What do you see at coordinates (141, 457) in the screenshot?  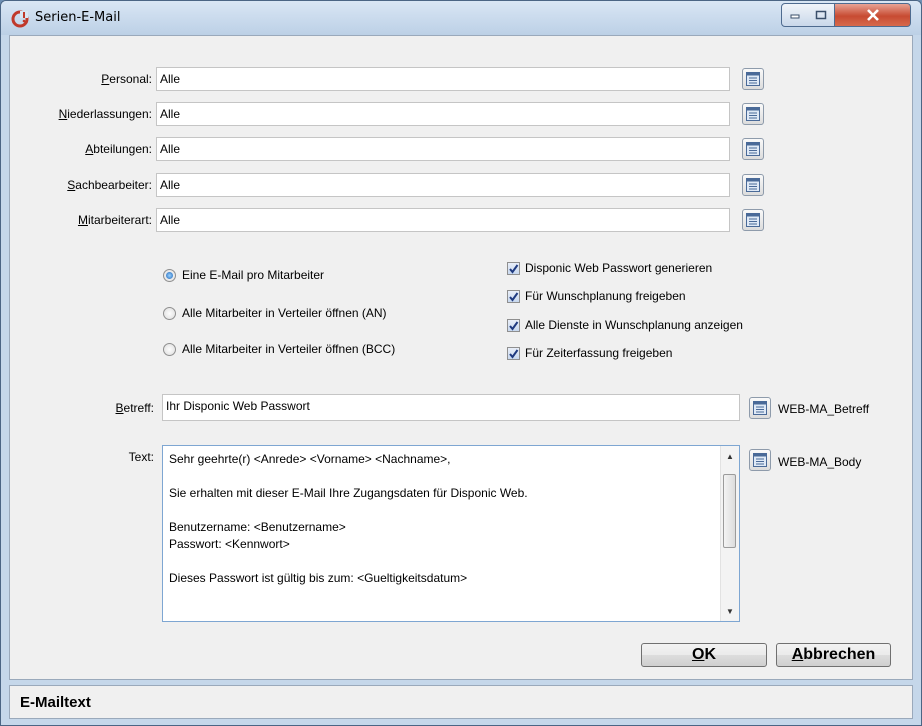 I see `body-label: Text:` at bounding box center [141, 457].